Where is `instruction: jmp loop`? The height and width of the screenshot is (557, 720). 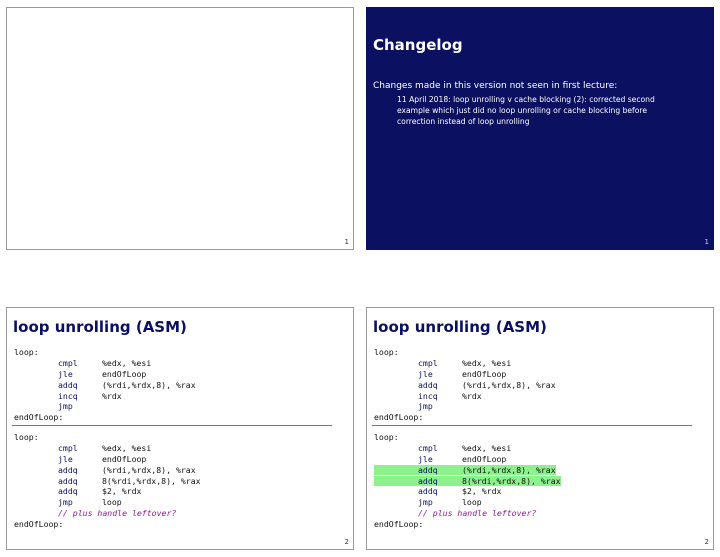
instruction: jmp loop is located at coordinates (68, 502).